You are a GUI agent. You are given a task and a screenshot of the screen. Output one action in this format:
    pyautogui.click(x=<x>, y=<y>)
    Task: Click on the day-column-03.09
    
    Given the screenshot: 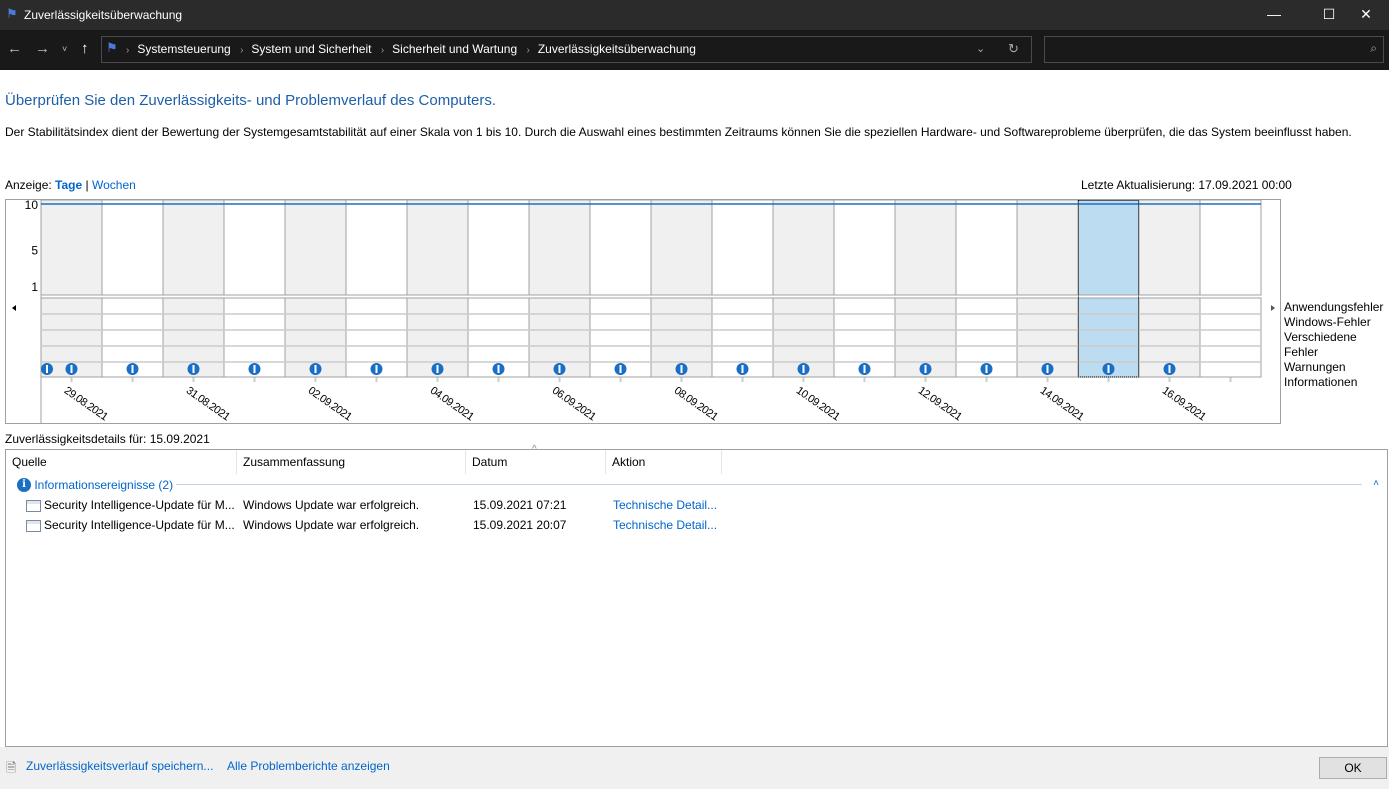 What is the action you would take?
    pyautogui.click(x=376, y=247)
    